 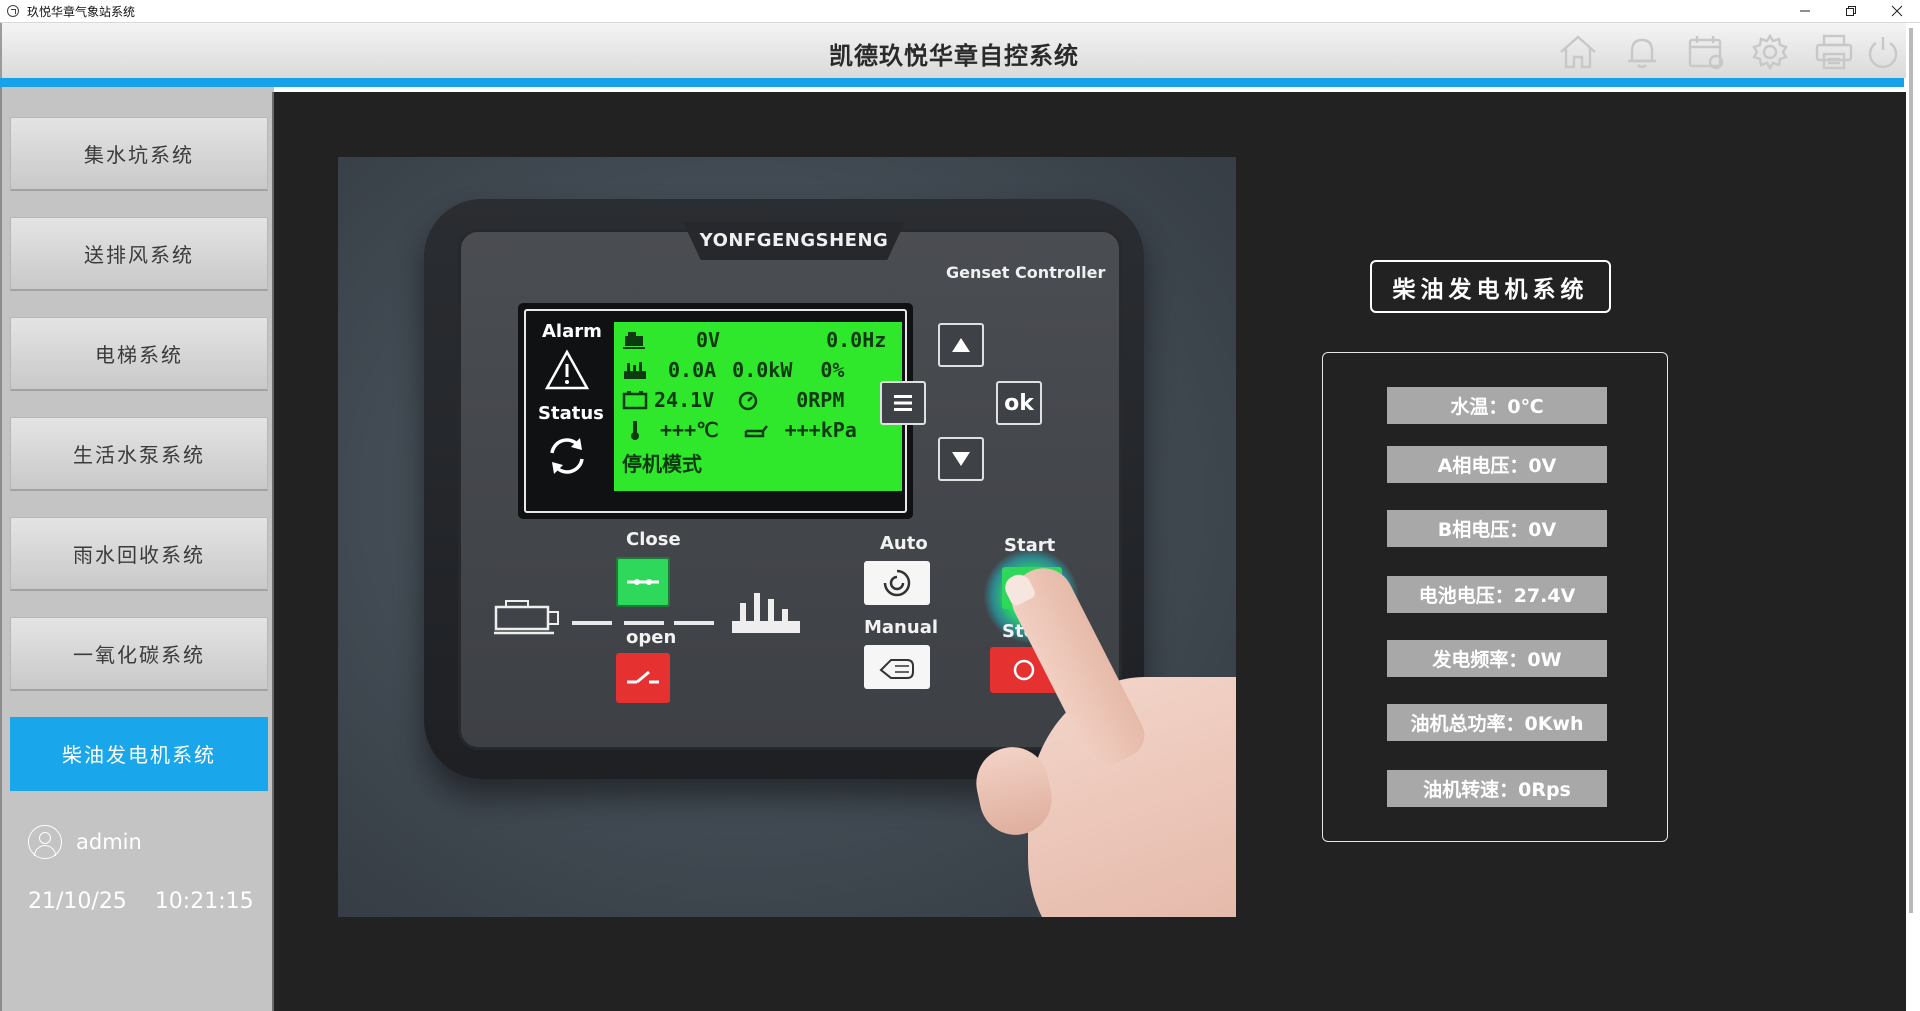 I want to click on reading-phase-a-voltage: A相电压：0V, so click(x=1497, y=464).